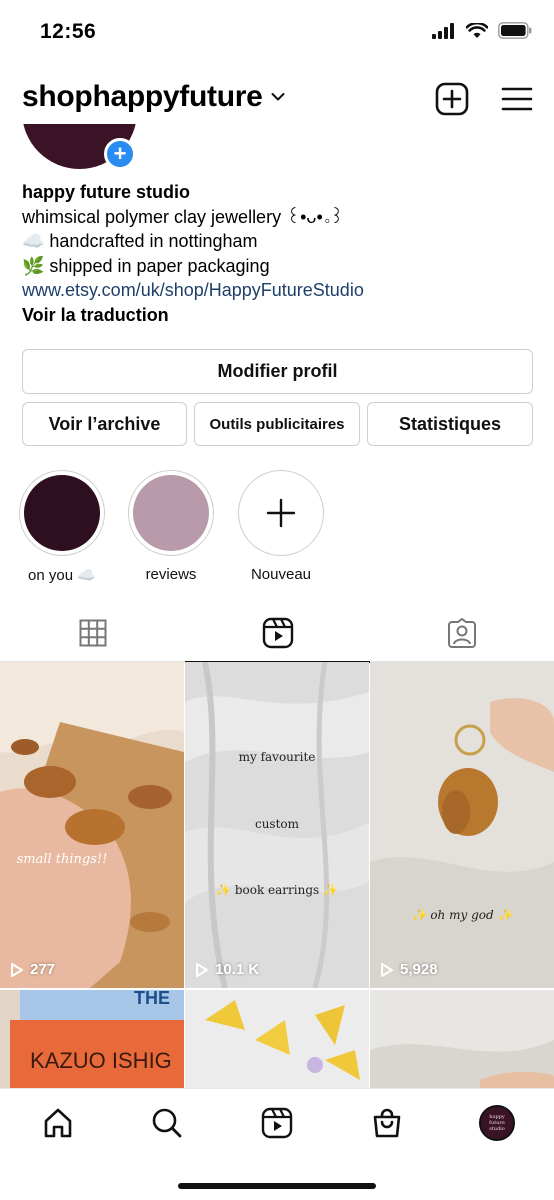 The width and height of the screenshot is (554, 1200). I want to click on reel-image-hands, so click(462, 1039).